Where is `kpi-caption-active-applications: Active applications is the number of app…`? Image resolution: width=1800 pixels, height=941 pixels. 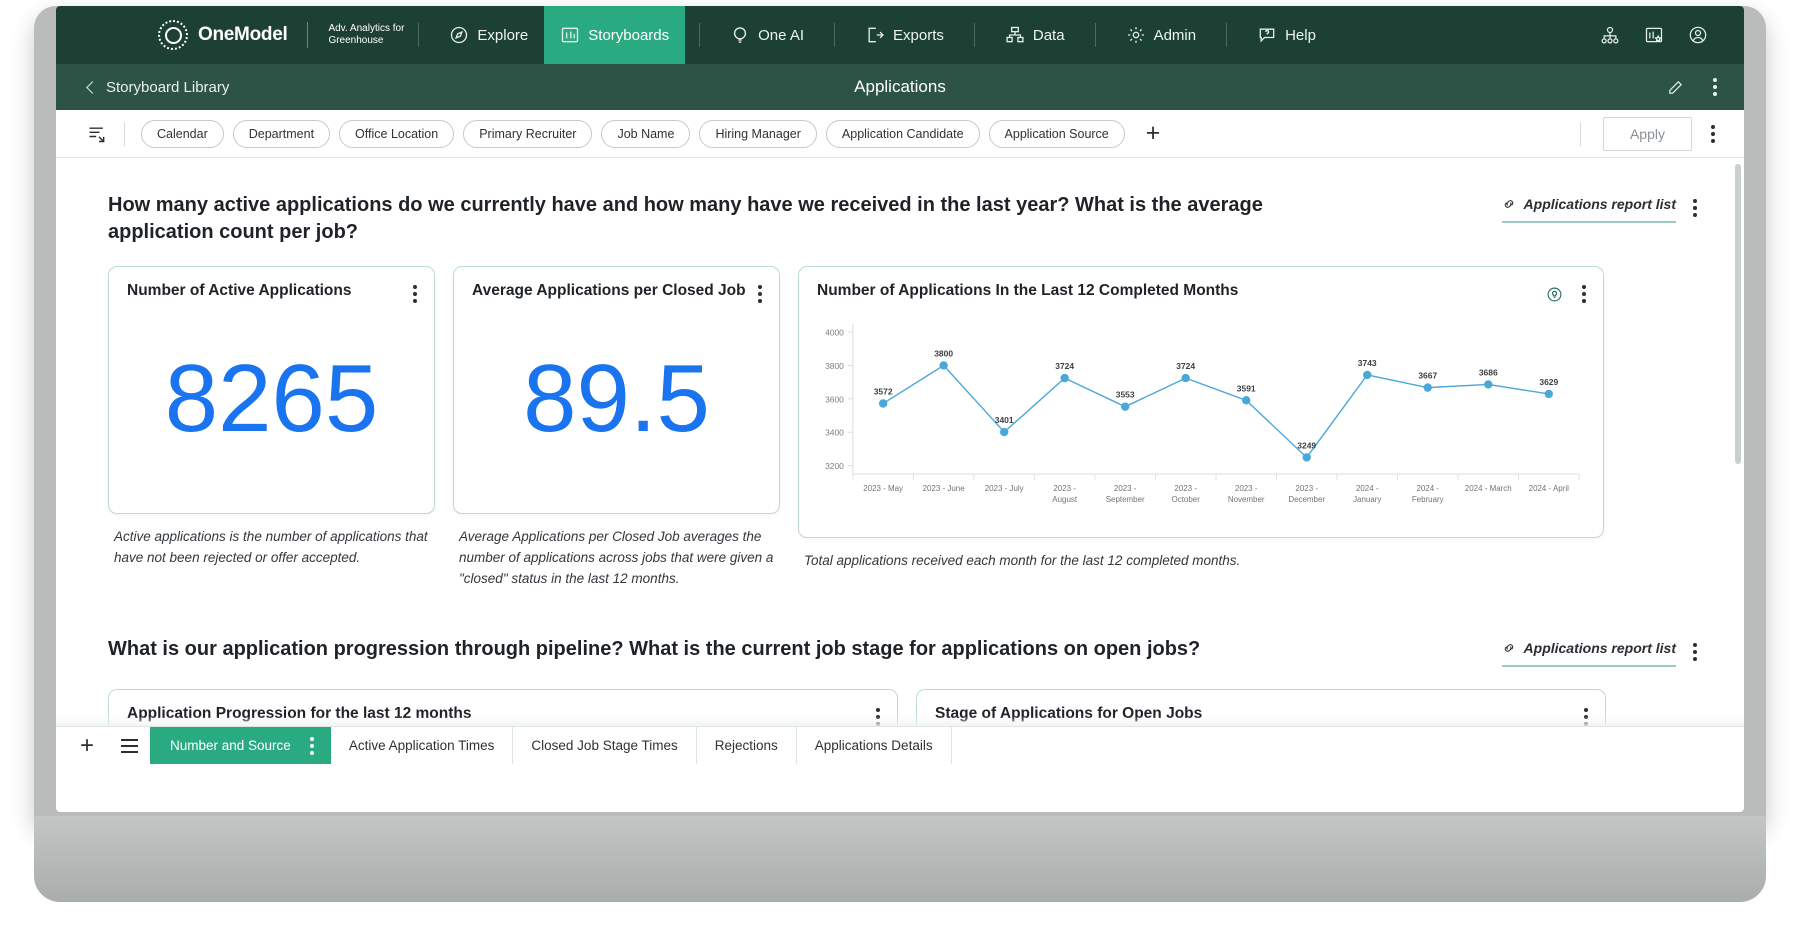 kpi-caption-active-applications: Active applications is the number of app… is located at coordinates (271, 547).